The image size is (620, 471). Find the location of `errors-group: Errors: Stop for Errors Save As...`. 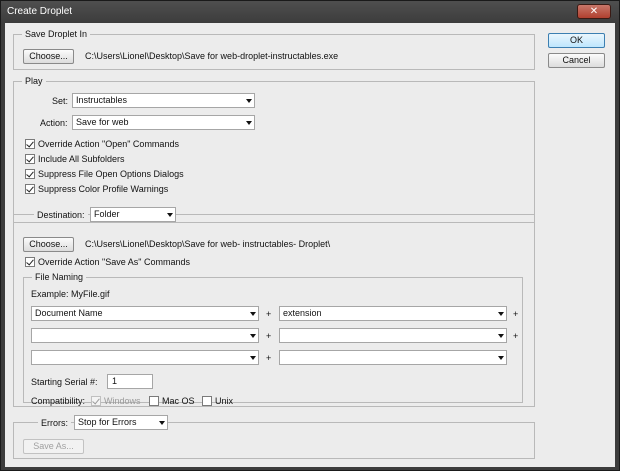

errors-group: Errors: Stop for Errors Save As... is located at coordinates (274, 437).